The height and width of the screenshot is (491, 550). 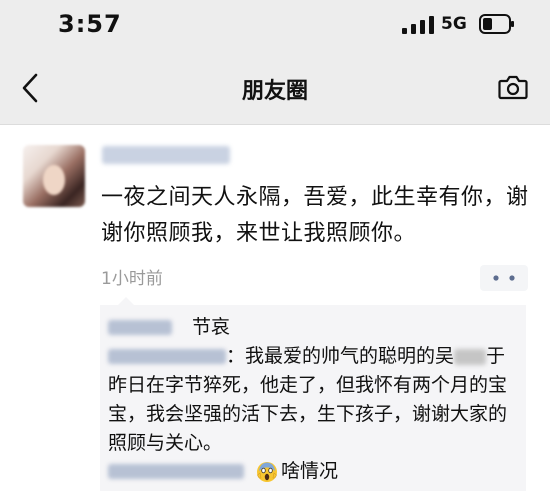 I want to click on avatar, so click(x=54, y=176).